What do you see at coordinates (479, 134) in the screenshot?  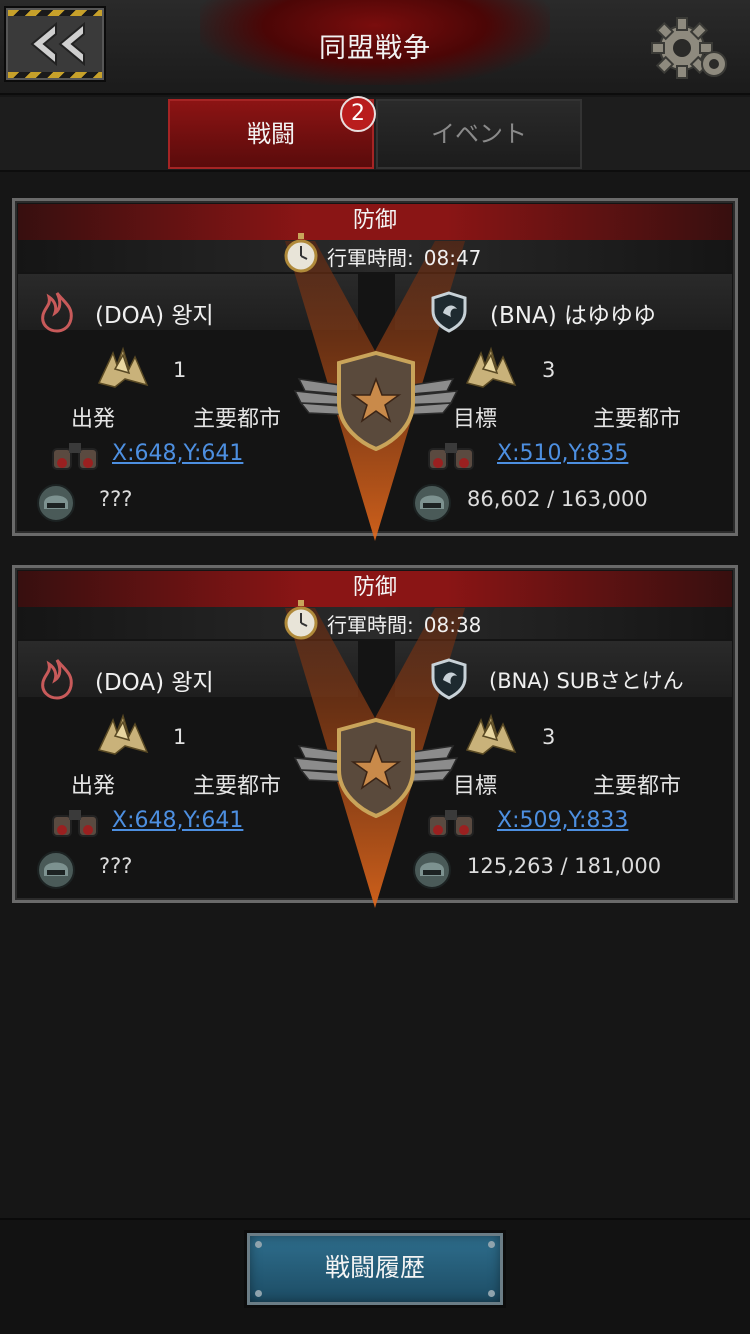 I see `tab-event: イベント` at bounding box center [479, 134].